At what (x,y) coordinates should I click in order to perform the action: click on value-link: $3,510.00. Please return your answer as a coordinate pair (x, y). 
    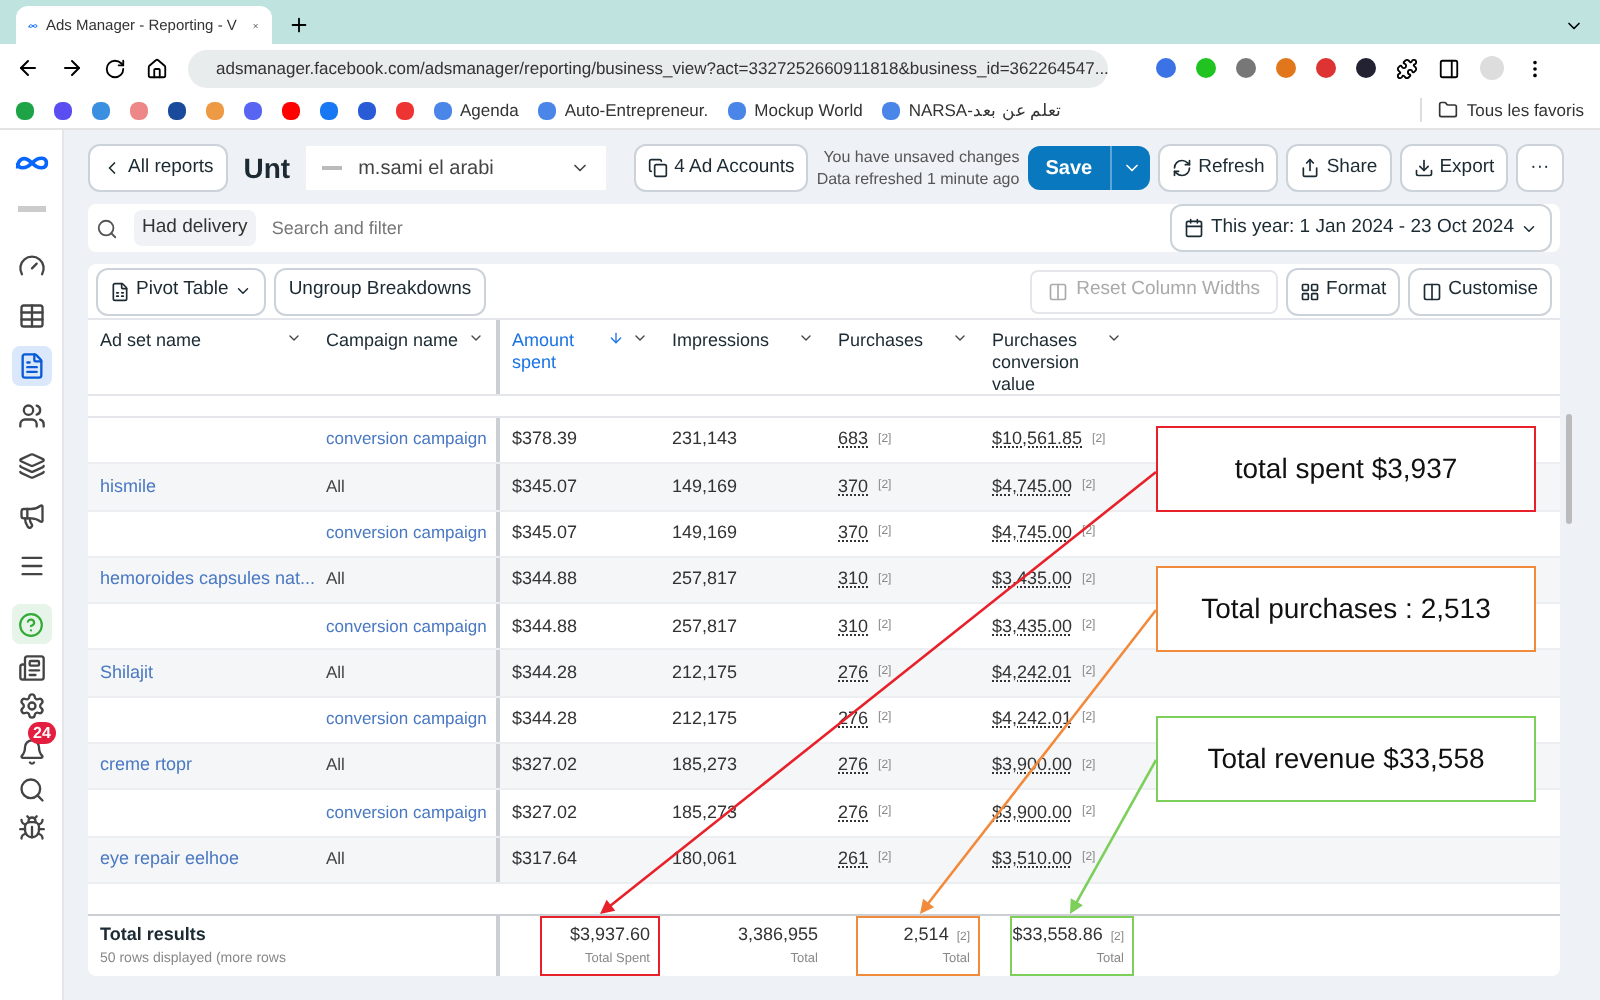
    Looking at the image, I should click on (1032, 860).